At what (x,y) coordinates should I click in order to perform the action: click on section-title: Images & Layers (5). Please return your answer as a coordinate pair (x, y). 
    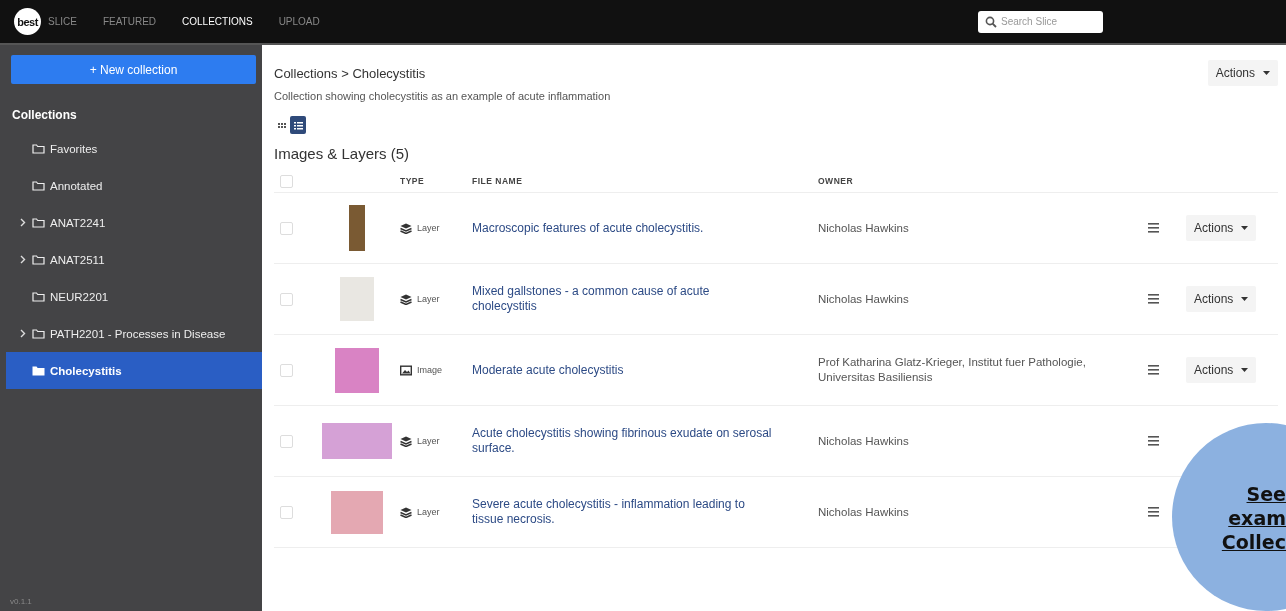
    Looking at the image, I should click on (342, 153).